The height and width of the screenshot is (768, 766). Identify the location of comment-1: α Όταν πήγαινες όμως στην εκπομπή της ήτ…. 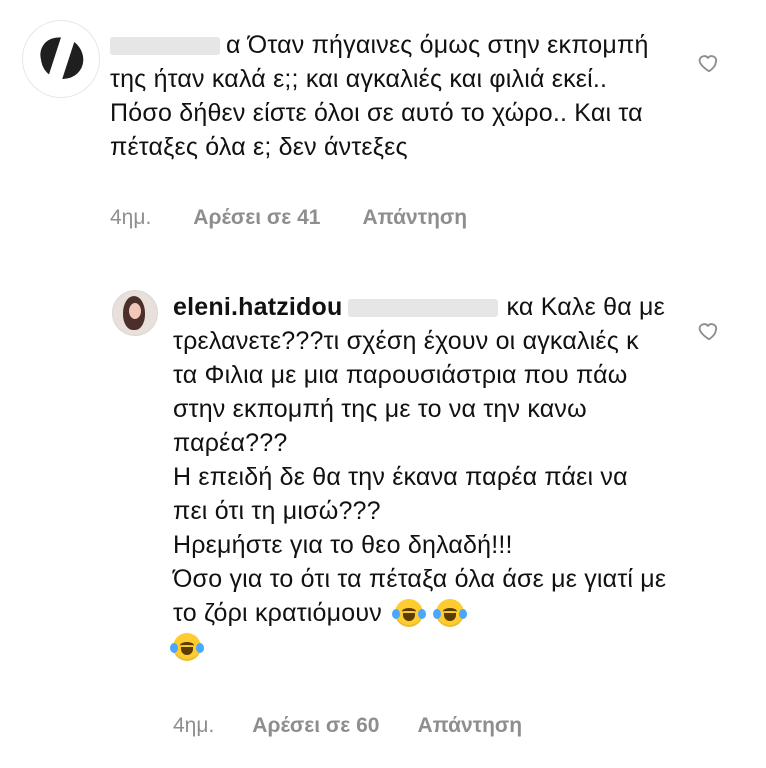
(390, 96).